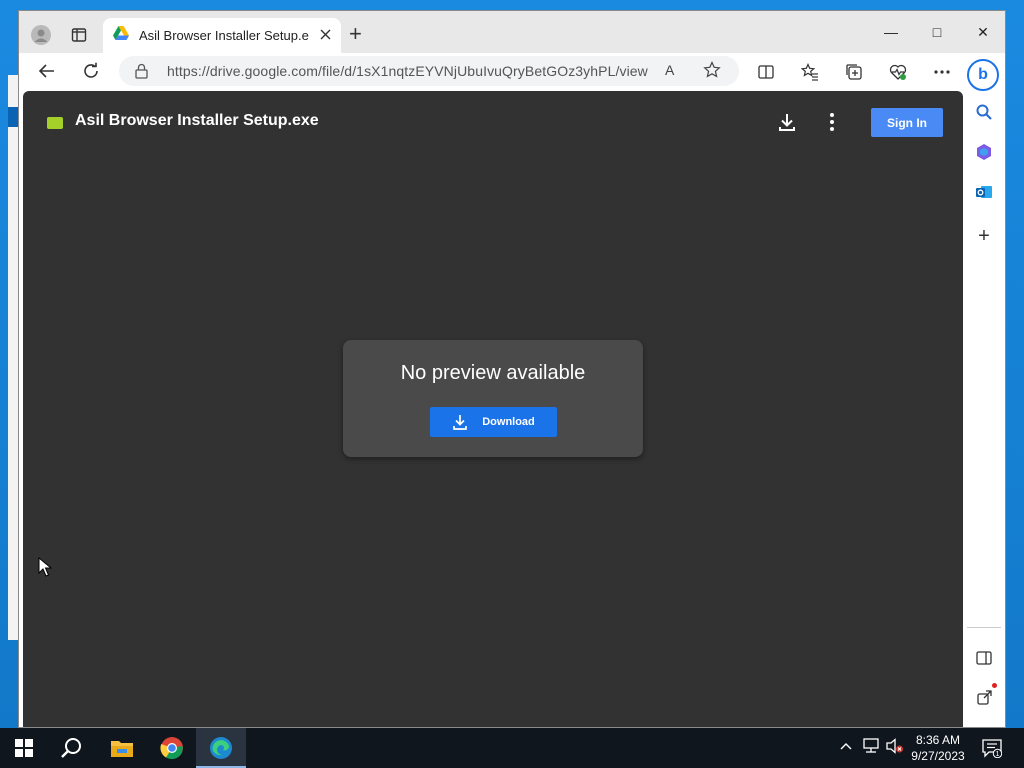 This screenshot has width=1024, height=768. I want to click on profile-icon, so click(41, 35).